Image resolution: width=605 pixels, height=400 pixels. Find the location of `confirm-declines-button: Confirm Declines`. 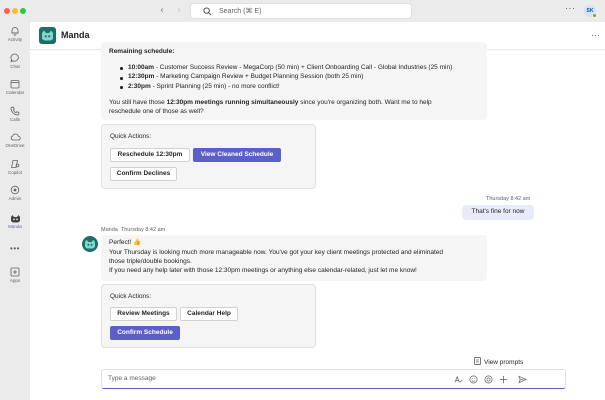

confirm-declines-button: Confirm Declines is located at coordinates (143, 174).